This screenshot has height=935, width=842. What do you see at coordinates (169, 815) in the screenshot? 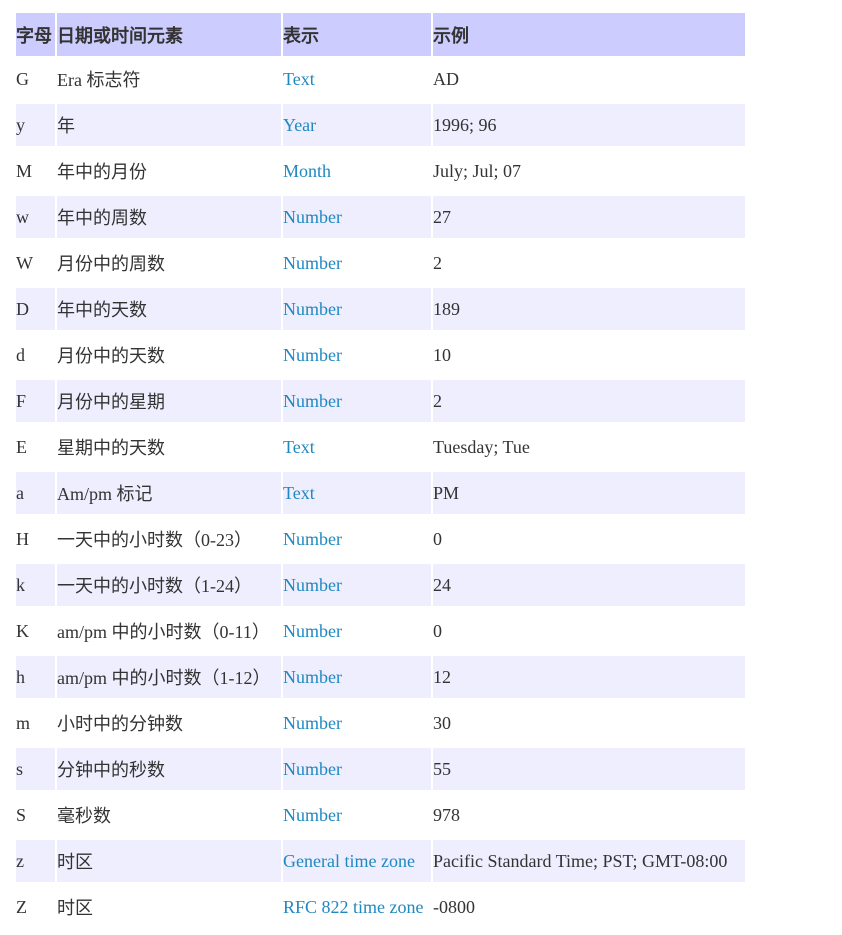
I see `cell-element: 毫秒数` at bounding box center [169, 815].